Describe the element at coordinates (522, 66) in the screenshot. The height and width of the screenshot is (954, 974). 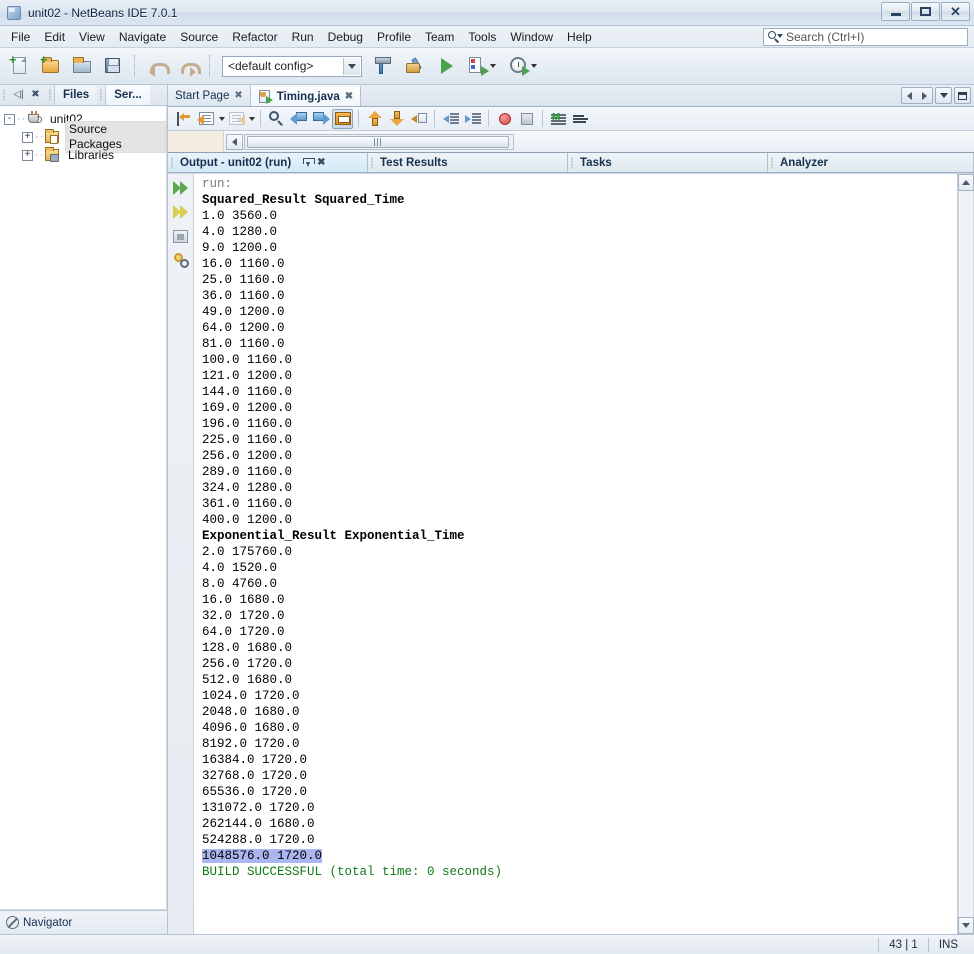
I see `profile-project-button` at that location.